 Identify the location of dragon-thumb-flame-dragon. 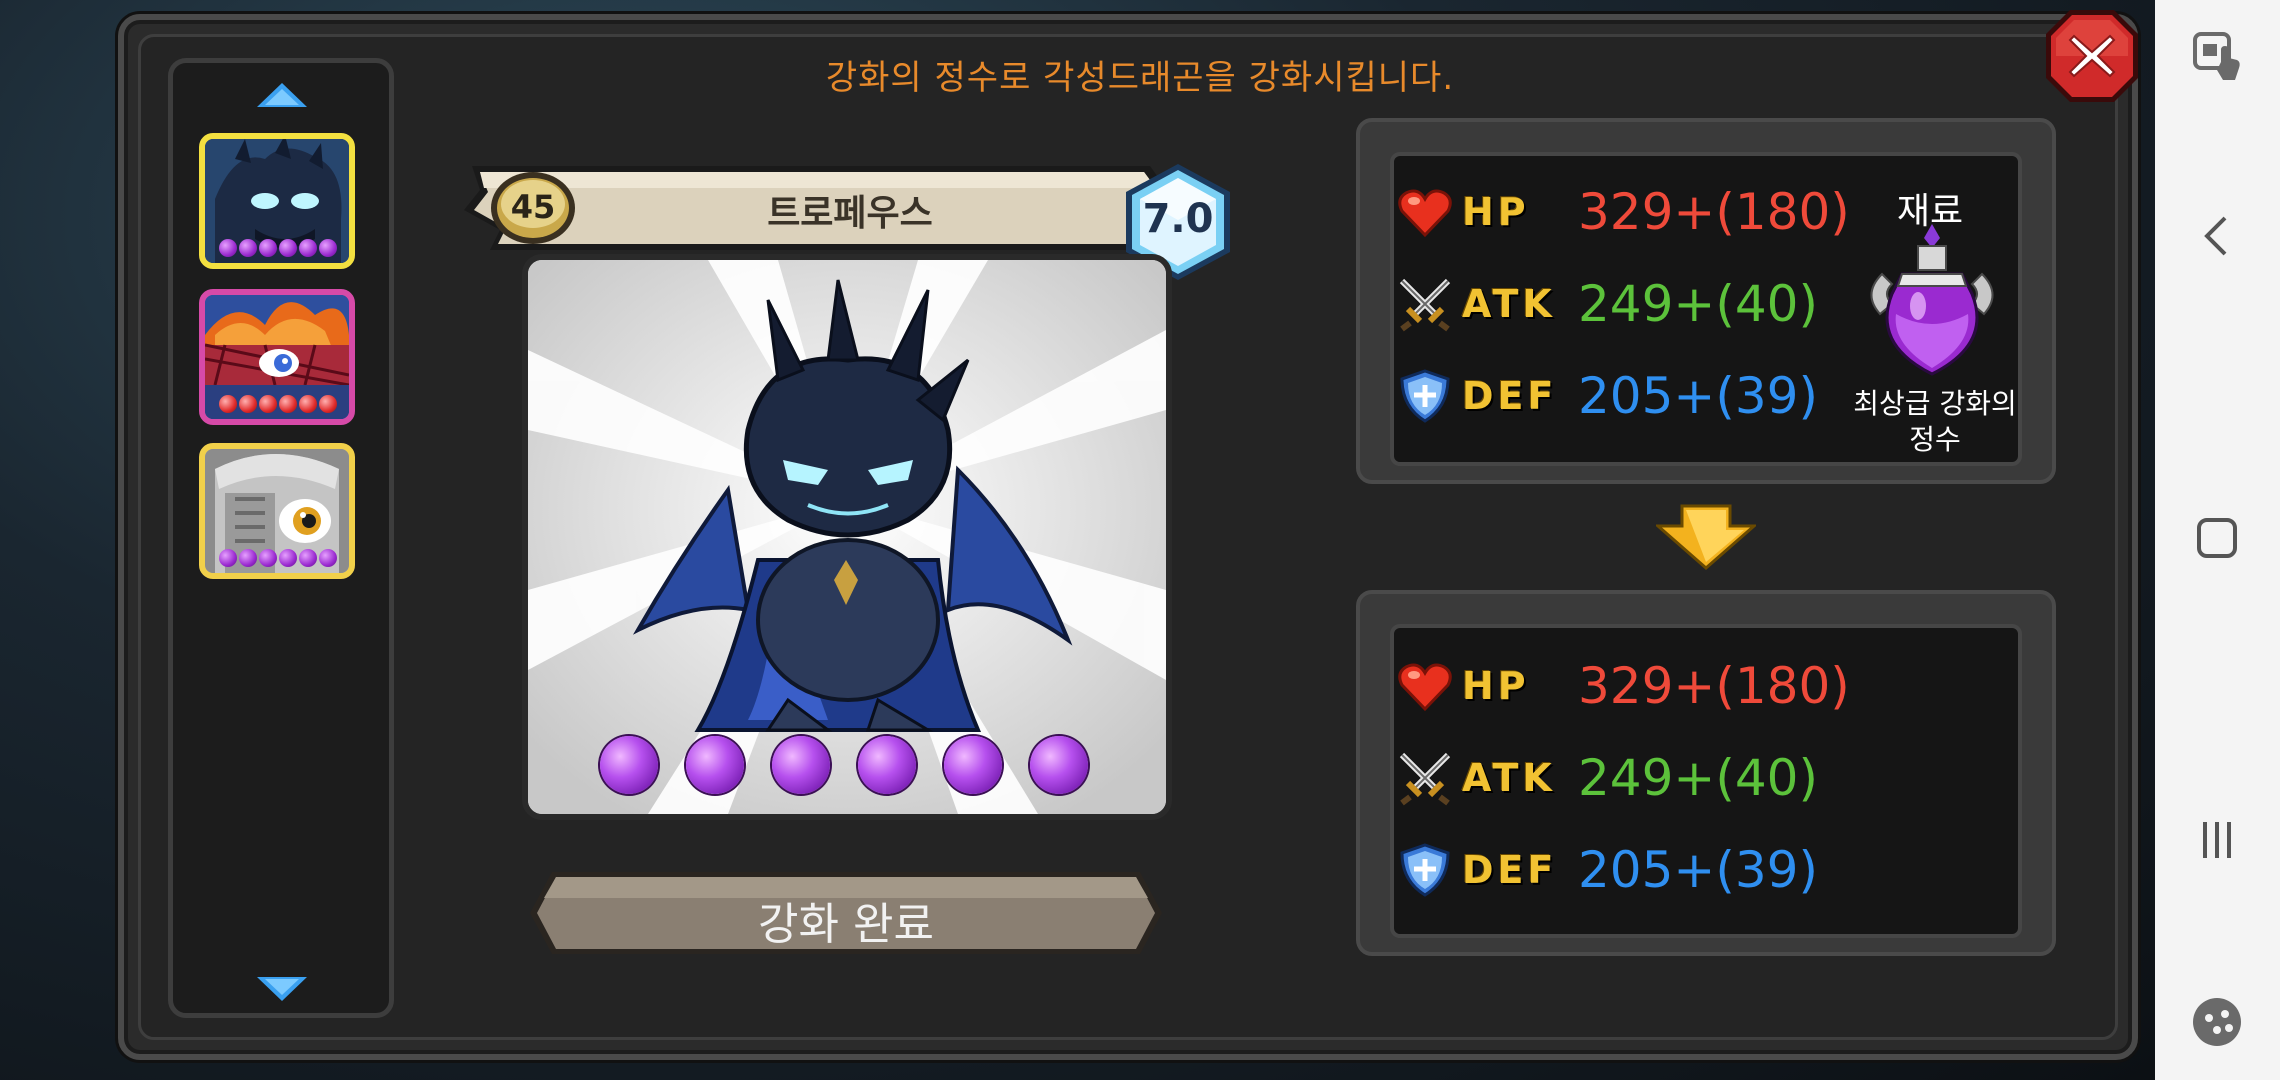
(277, 357).